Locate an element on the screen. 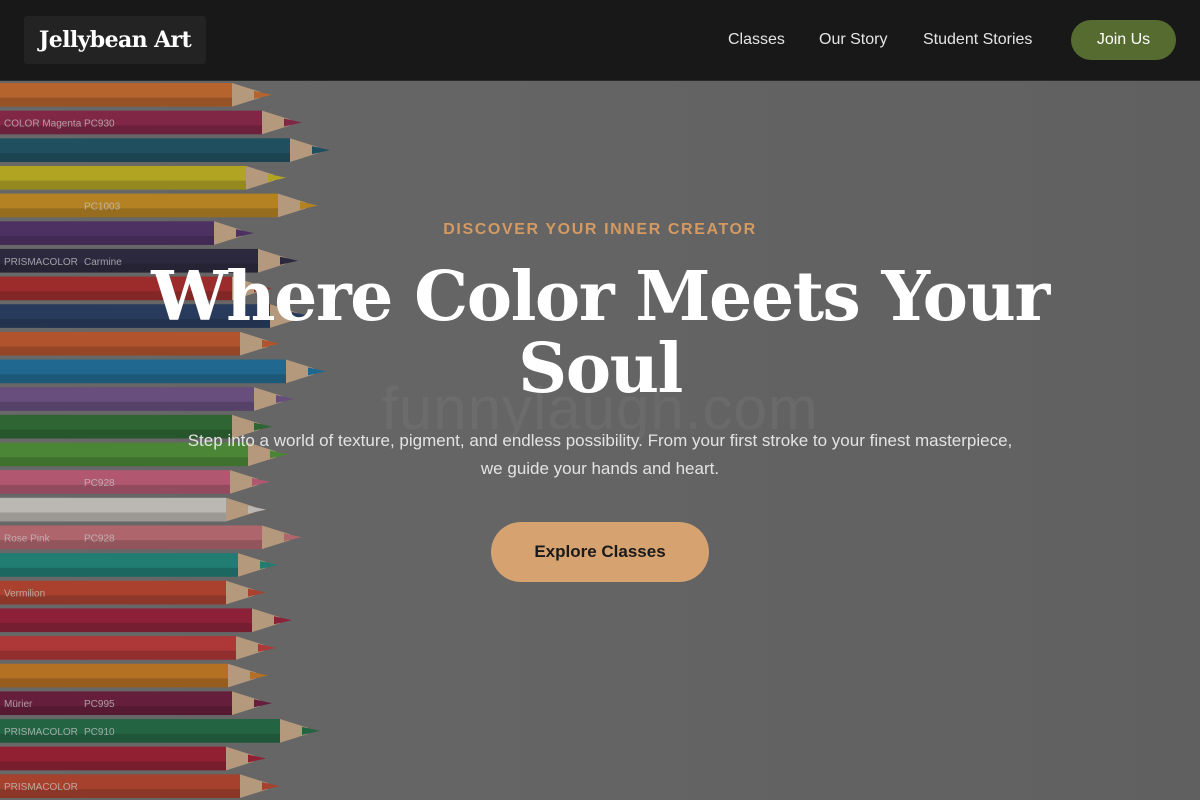 This screenshot has width=1200, height=800. hero-title: Where Color Meets Your Soul is located at coordinates (600, 333).